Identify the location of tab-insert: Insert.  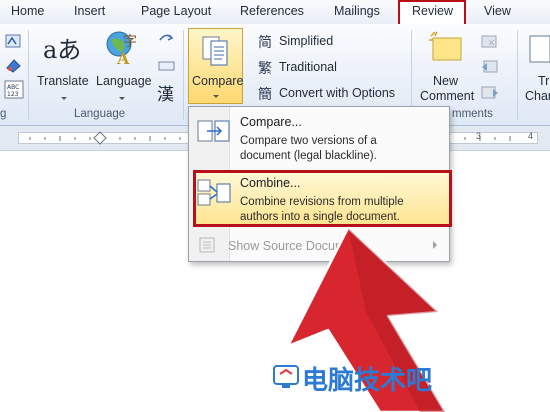
(89, 11).